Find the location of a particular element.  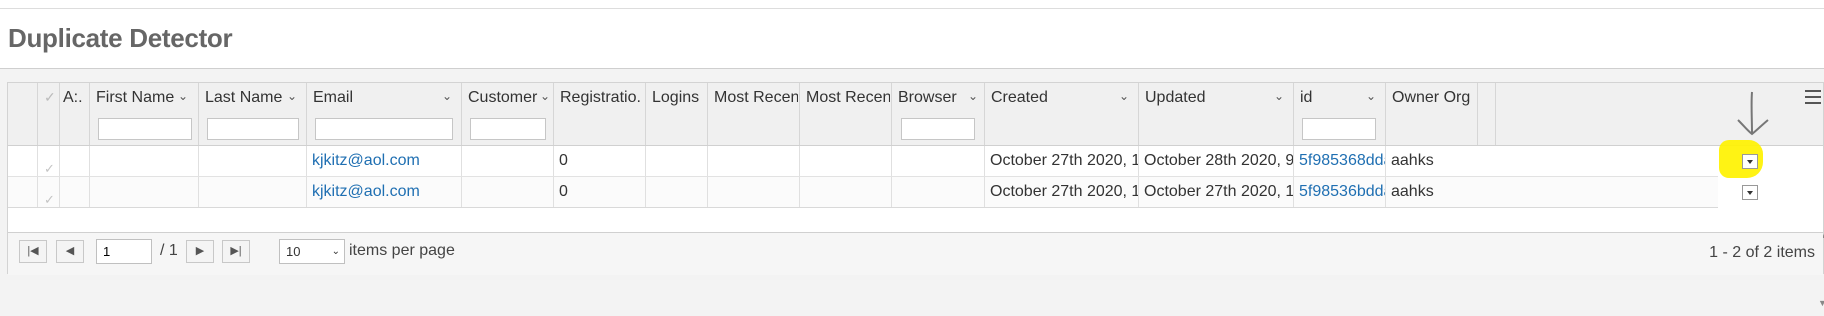

column-header-registrations: Registratio.. is located at coordinates (600, 114).